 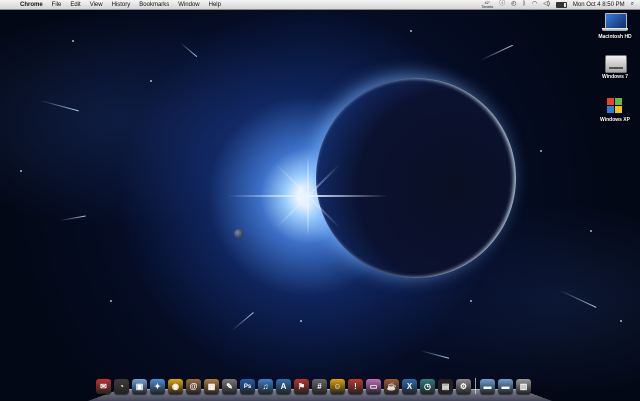 What do you see at coordinates (524, 4) in the screenshot?
I see `bluetooth-icon: ᛒ` at bounding box center [524, 4].